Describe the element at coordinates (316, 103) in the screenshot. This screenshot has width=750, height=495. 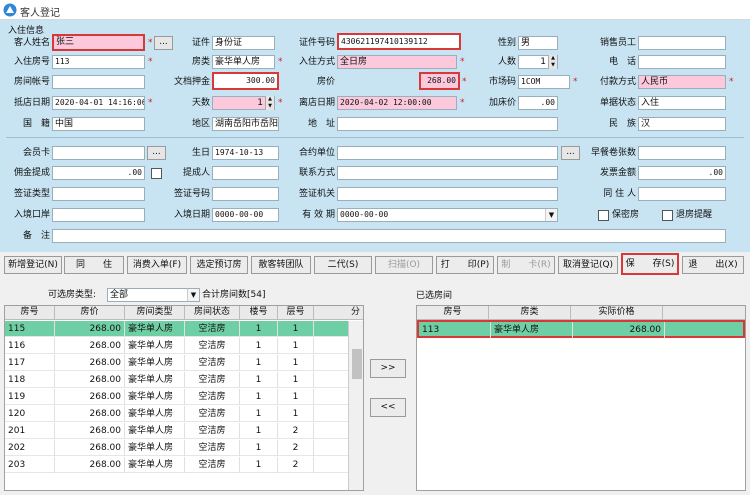
I see `departure-date-label: 离店日期` at that location.